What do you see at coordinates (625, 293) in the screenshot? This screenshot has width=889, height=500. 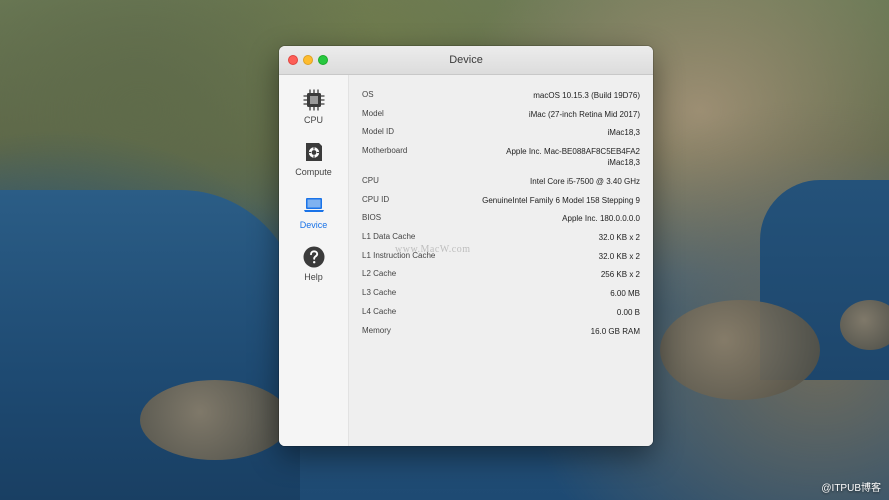 I see `info-value: 6.00 MB` at bounding box center [625, 293].